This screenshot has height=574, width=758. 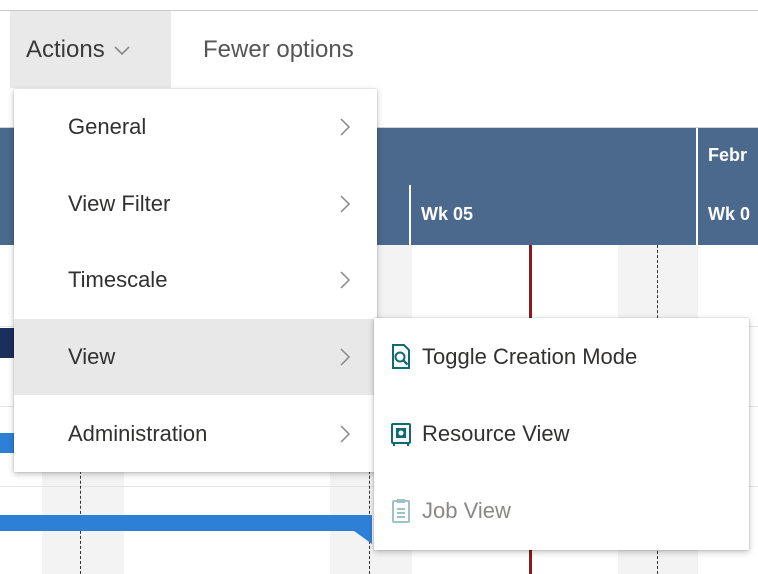 I want to click on menu-item-label: View, so click(x=92, y=357).